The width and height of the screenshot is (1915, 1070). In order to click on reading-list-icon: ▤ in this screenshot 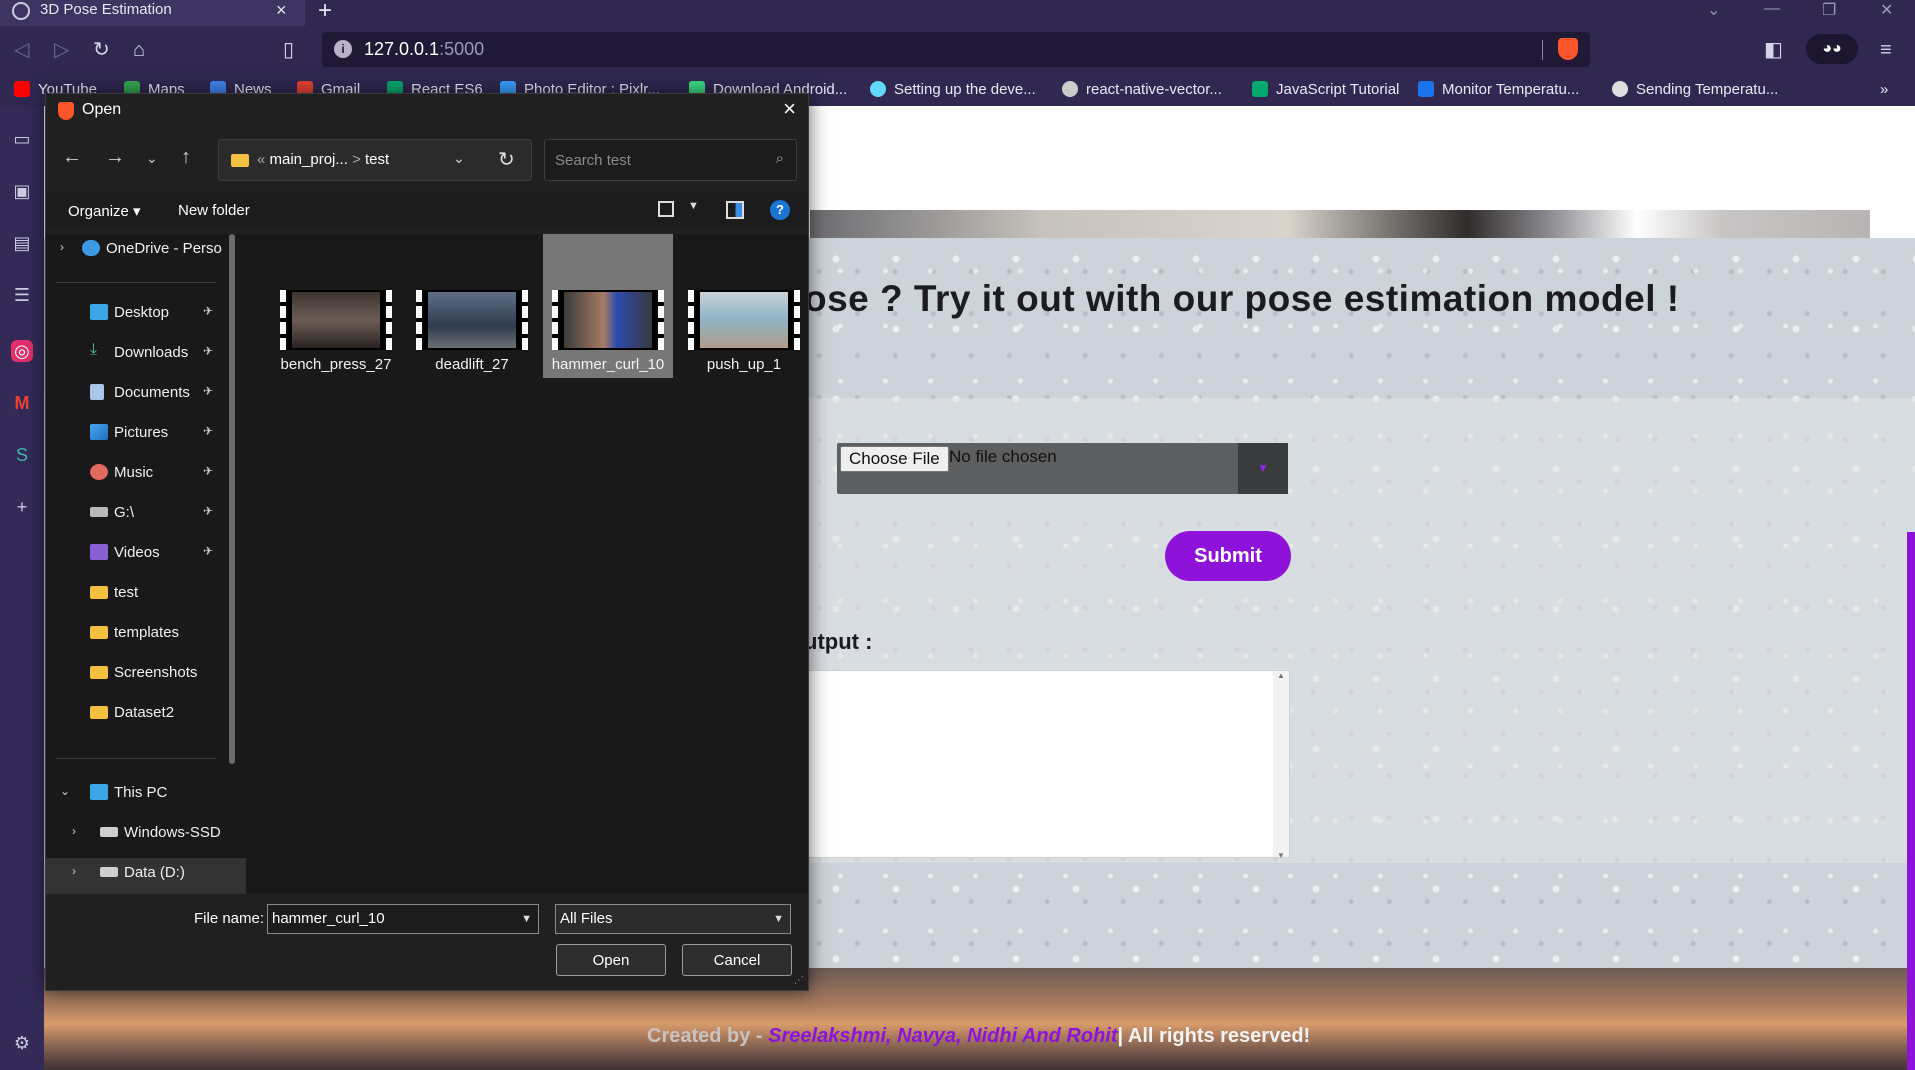, I will do `click(22, 243)`.